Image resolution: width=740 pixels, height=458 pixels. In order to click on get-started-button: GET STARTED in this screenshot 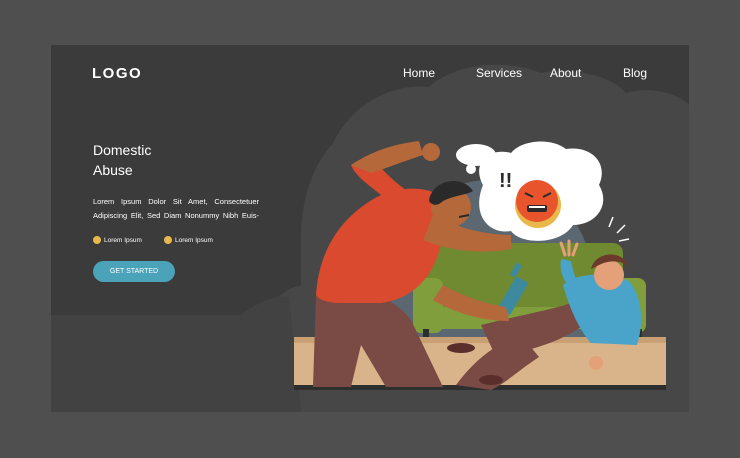, I will do `click(134, 271)`.